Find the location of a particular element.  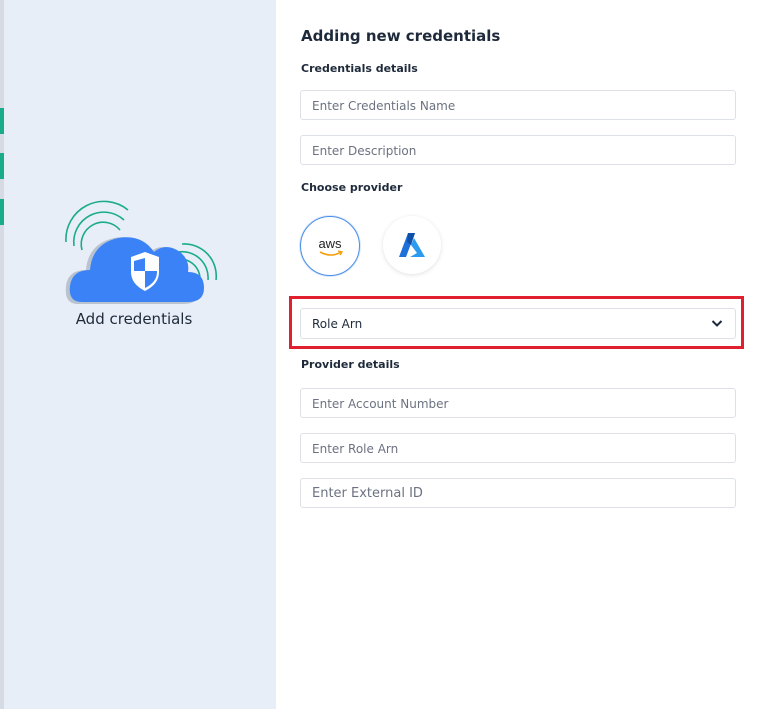

background-window-edge is located at coordinates (2, 354).